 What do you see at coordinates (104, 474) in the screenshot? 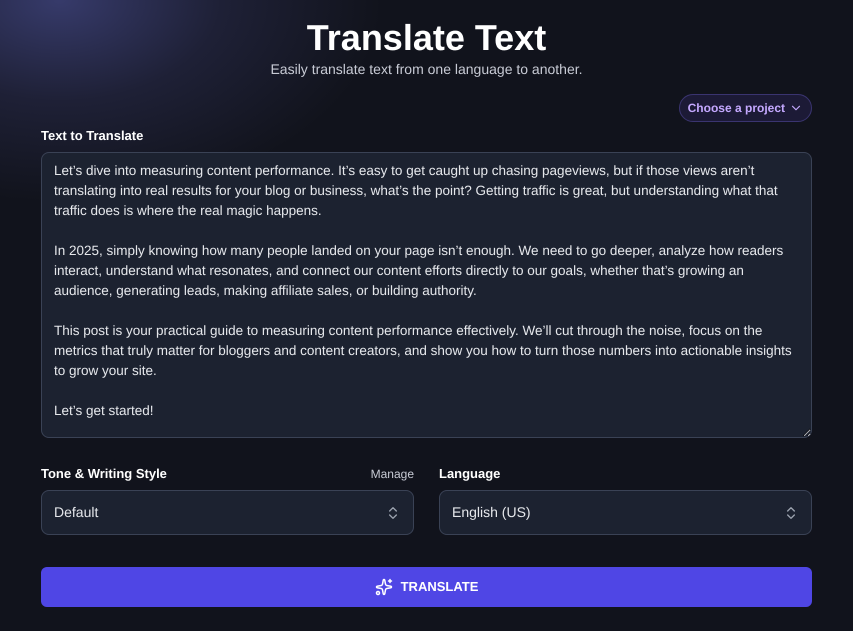
I see `field-label: Tone & Writing Style` at bounding box center [104, 474].